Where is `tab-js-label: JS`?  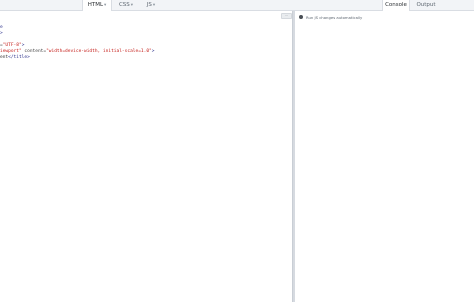 tab-js-label: JS is located at coordinates (149, 5).